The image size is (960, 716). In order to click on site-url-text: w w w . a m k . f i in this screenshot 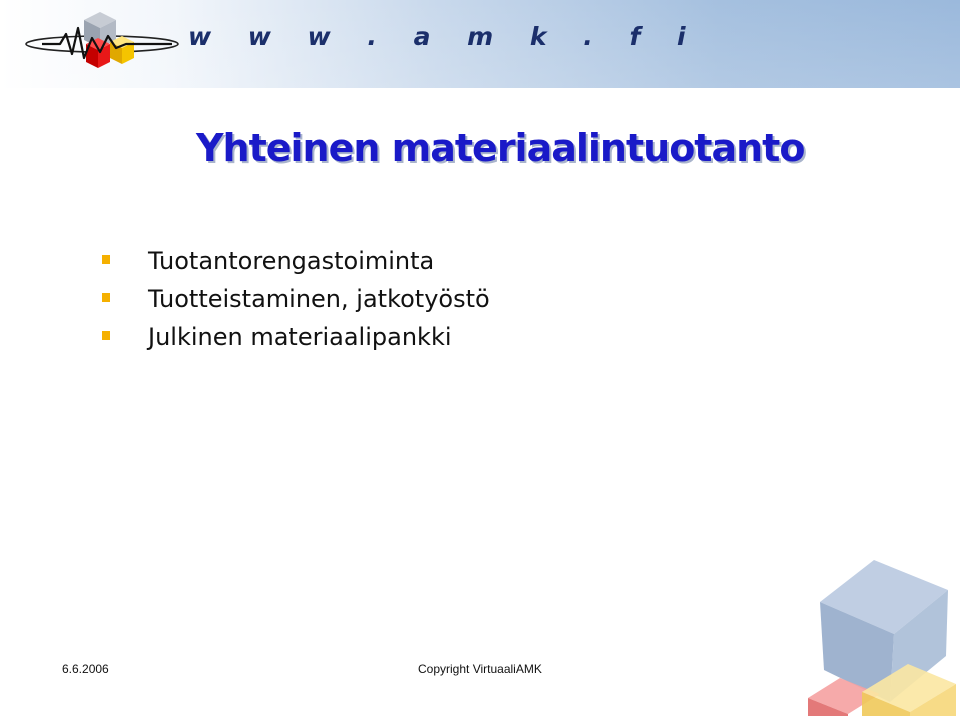, I will do `click(444, 36)`.